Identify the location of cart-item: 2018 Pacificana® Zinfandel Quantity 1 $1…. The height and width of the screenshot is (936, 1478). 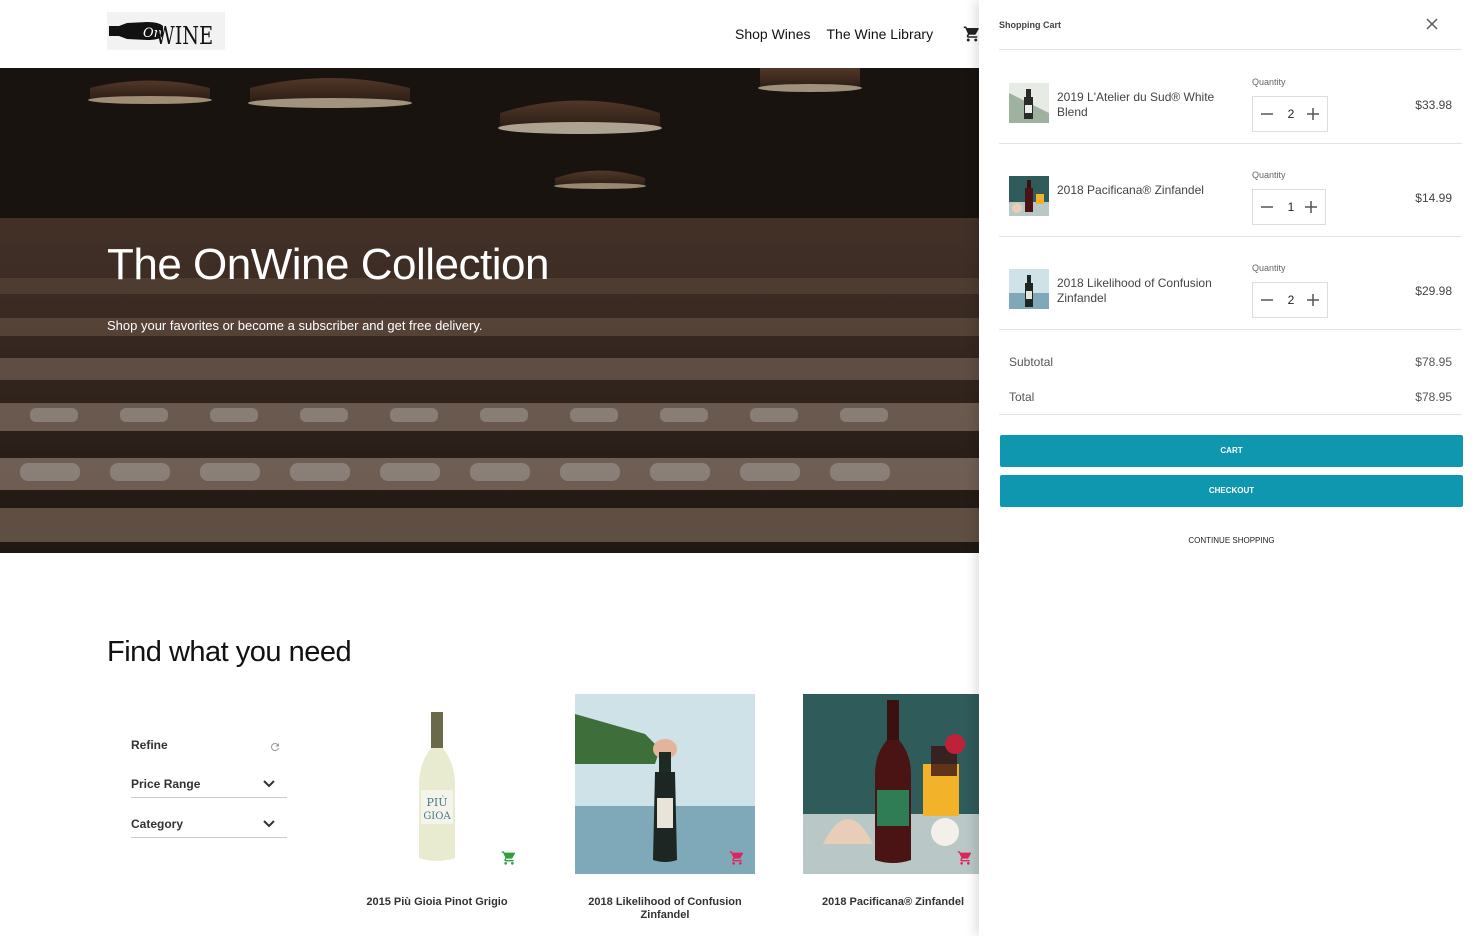
(1230, 189).